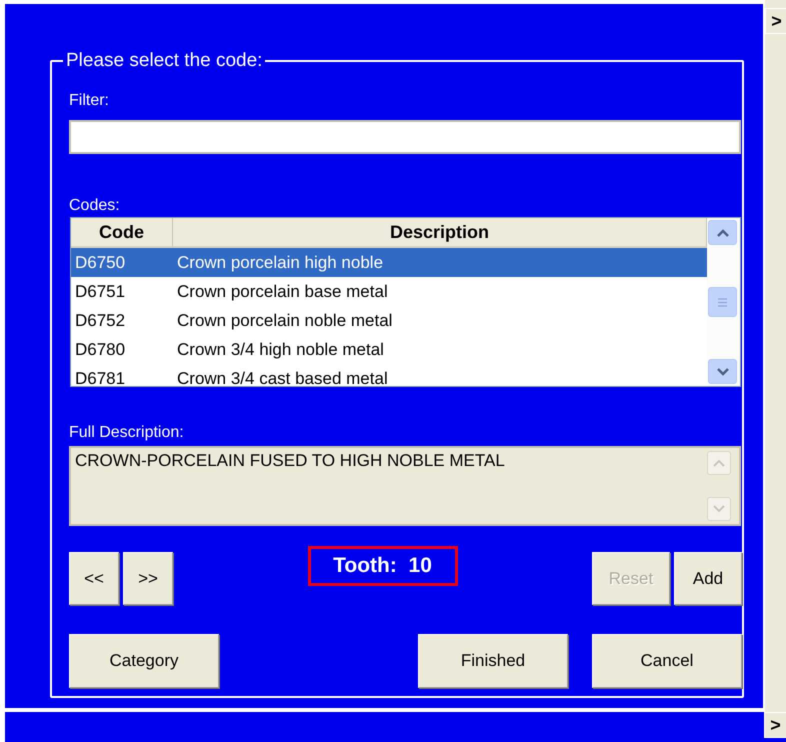  What do you see at coordinates (290, 461) in the screenshot?
I see `full-description-text: CROWN-PORCELAIN FUSED TO HIGH NOBLE METAL` at bounding box center [290, 461].